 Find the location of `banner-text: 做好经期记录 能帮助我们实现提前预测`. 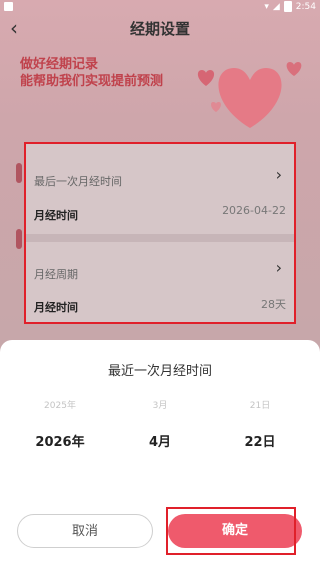

banner-text: 做好经期记录 能帮助我们实现提前预测 is located at coordinates (91, 73).